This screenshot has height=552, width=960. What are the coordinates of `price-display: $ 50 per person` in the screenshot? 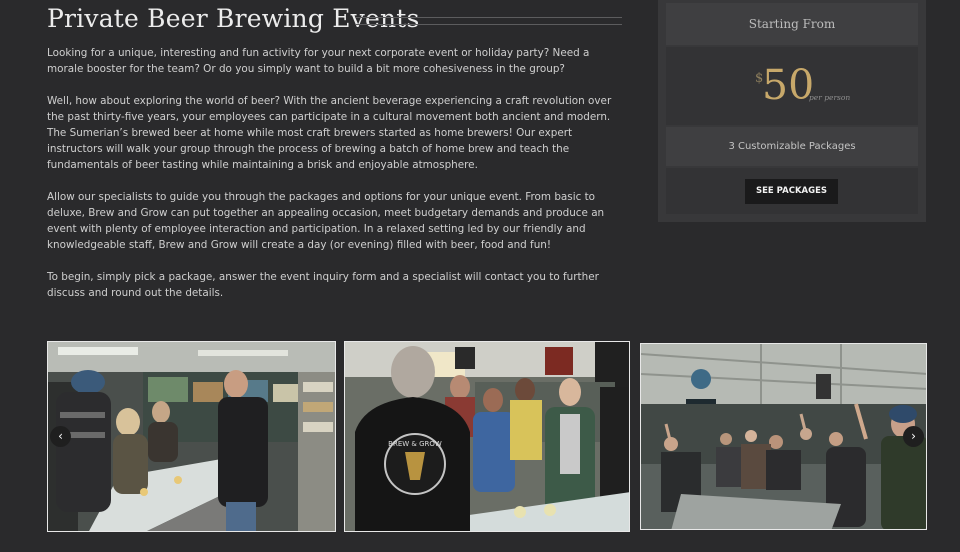 It's located at (792, 86).